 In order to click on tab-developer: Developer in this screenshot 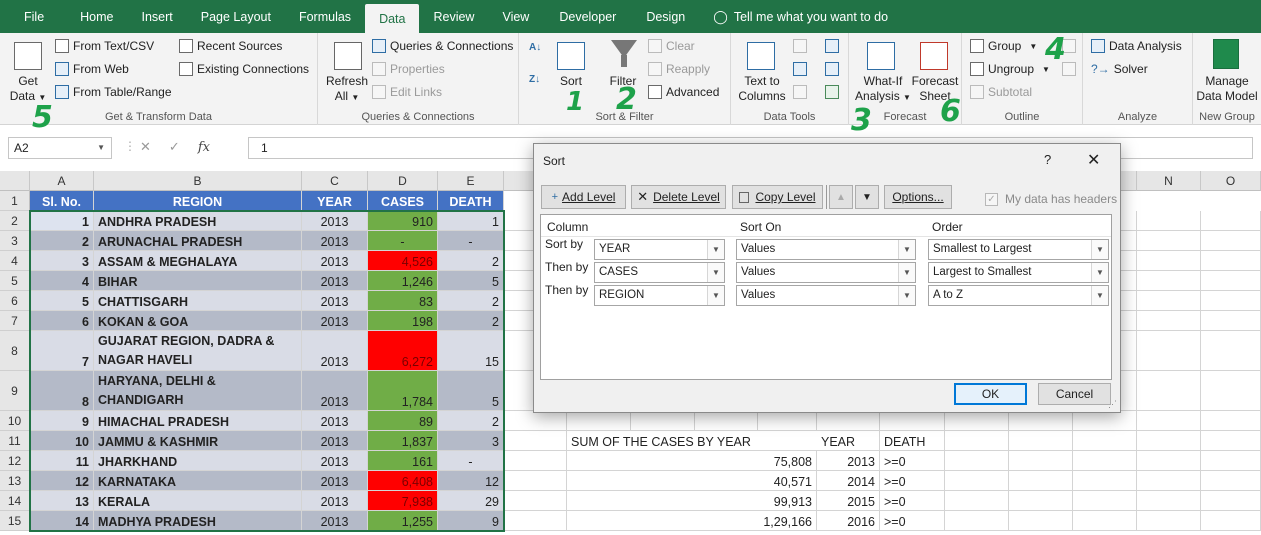, I will do `click(586, 16)`.